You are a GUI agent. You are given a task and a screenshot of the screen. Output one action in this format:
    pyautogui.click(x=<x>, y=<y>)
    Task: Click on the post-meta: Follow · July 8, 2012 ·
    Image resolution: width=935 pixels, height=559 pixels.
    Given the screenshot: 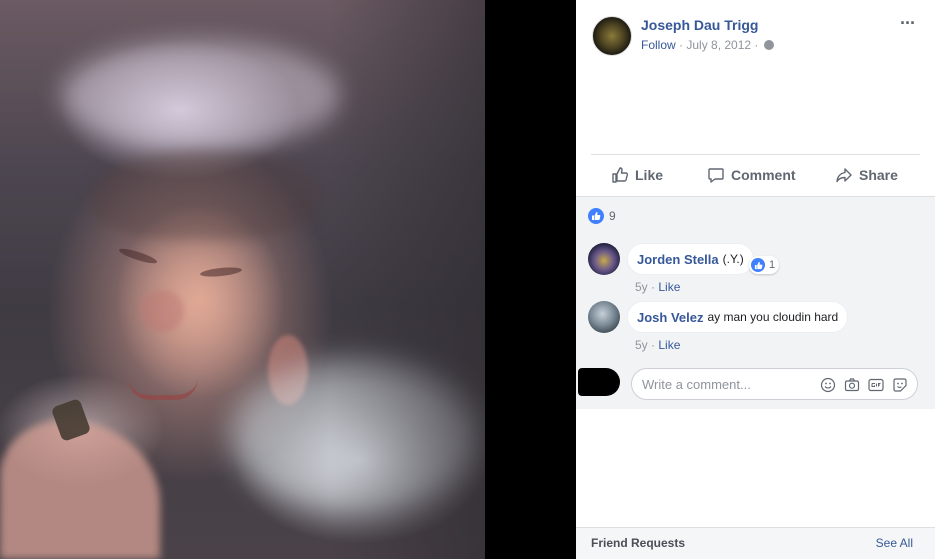 What is the action you would take?
    pyautogui.click(x=707, y=45)
    